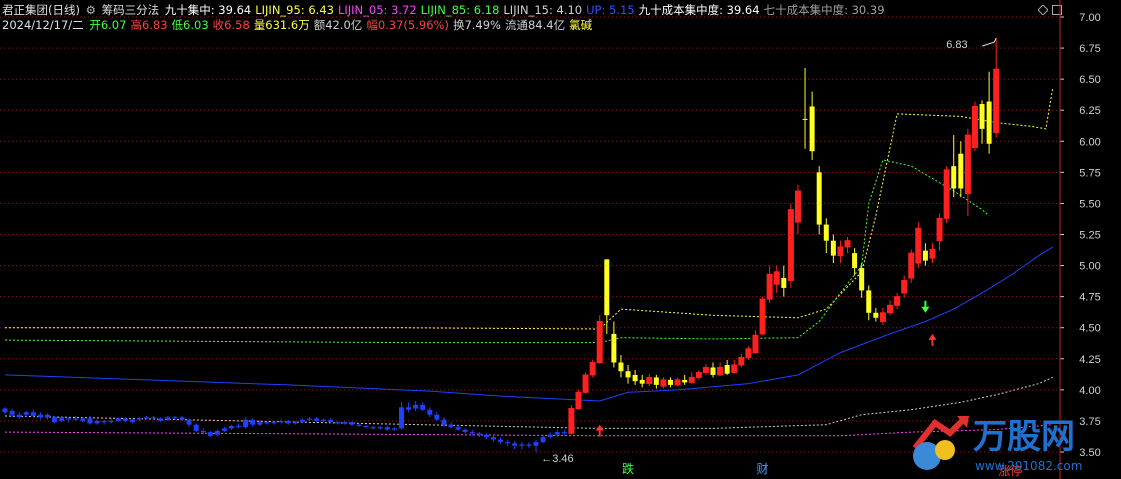 The image size is (1121, 479). Describe the element at coordinates (956, 45) in the screenshot. I see `high-label: 6.83` at that location.